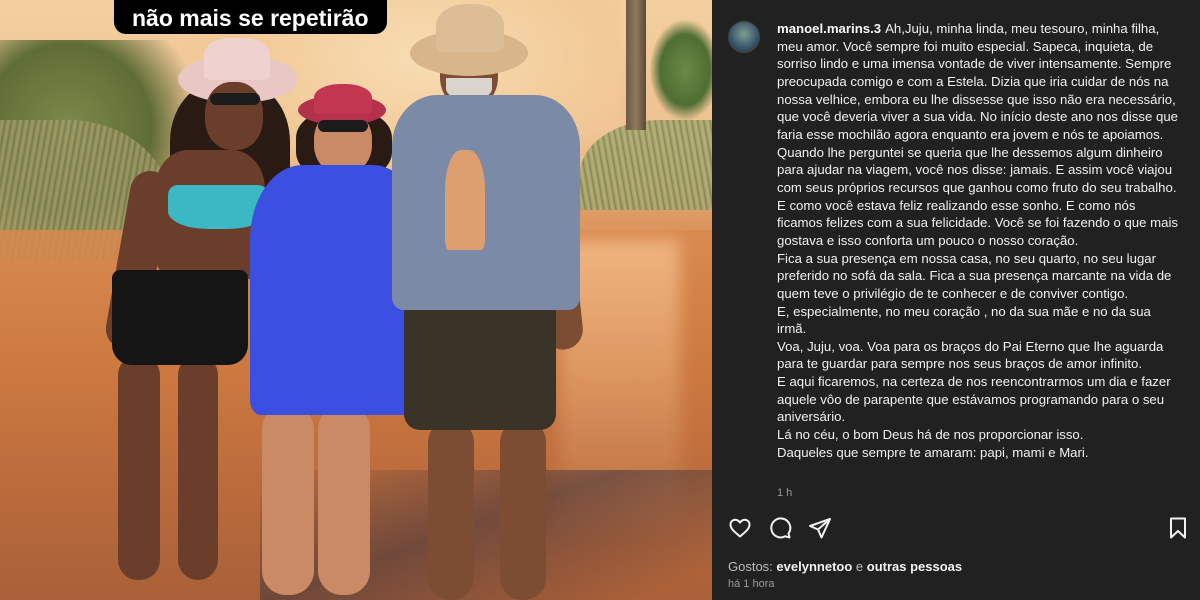 The height and width of the screenshot is (600, 1200). I want to click on share-icon, so click(820, 528).